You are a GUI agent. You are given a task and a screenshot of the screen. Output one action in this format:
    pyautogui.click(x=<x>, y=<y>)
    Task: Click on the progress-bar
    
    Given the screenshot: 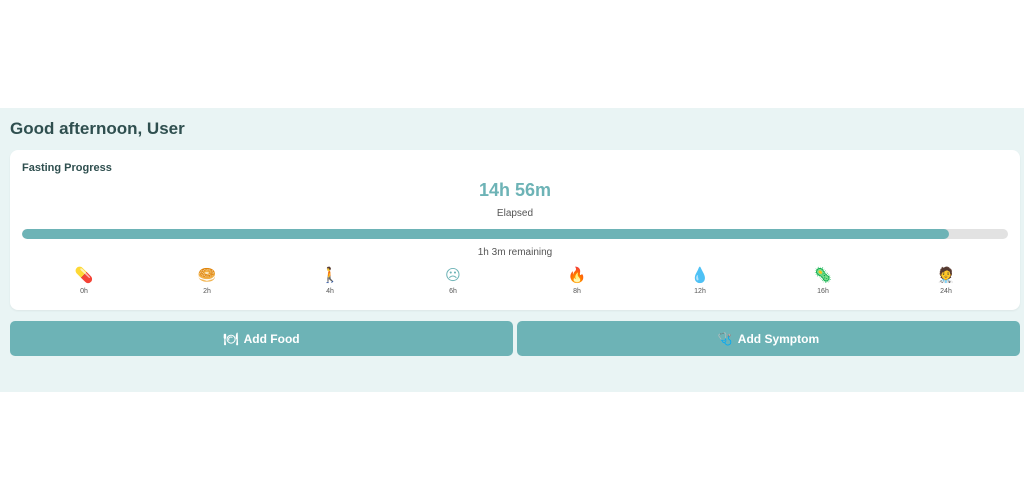 What is the action you would take?
    pyautogui.click(x=515, y=234)
    